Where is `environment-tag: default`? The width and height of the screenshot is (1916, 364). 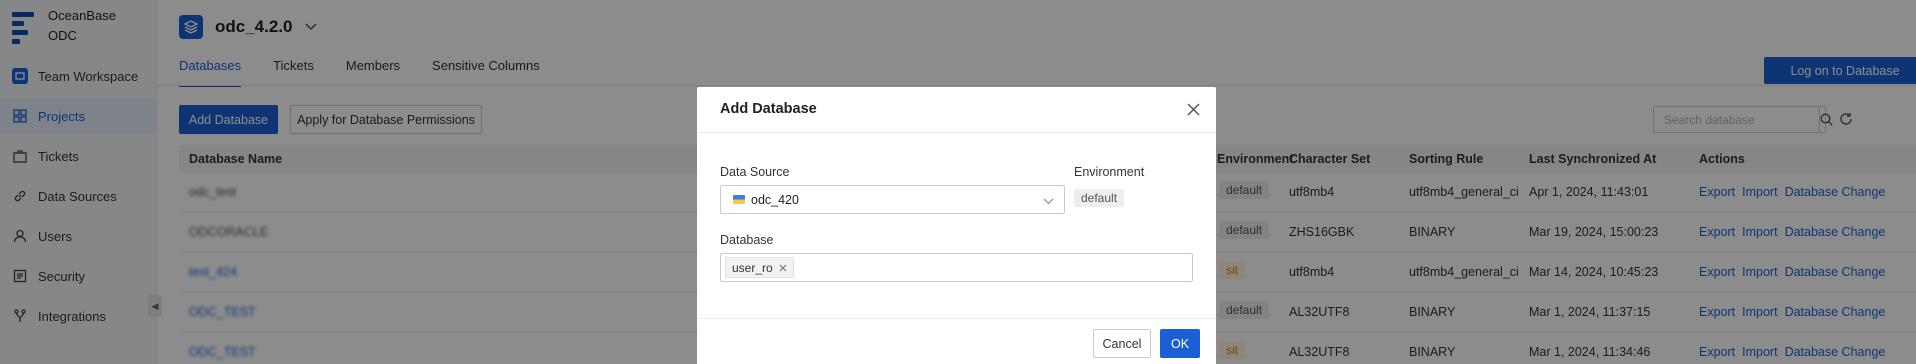
environment-tag: default is located at coordinates (1099, 198).